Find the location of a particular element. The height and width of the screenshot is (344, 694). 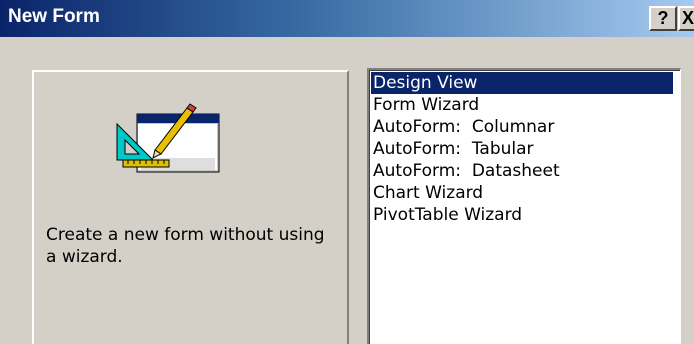

list-item: Design View is located at coordinates (522, 83).